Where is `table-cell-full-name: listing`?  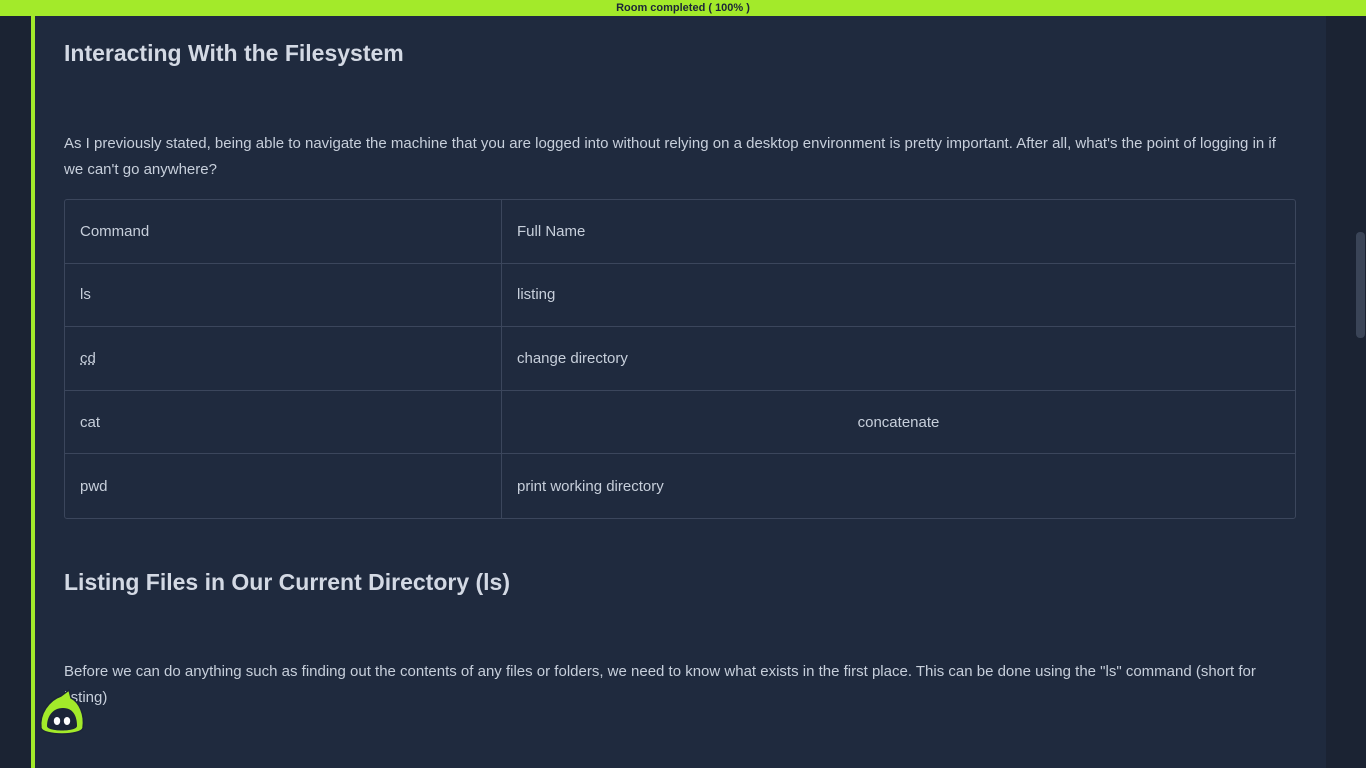 table-cell-full-name: listing is located at coordinates (898, 296).